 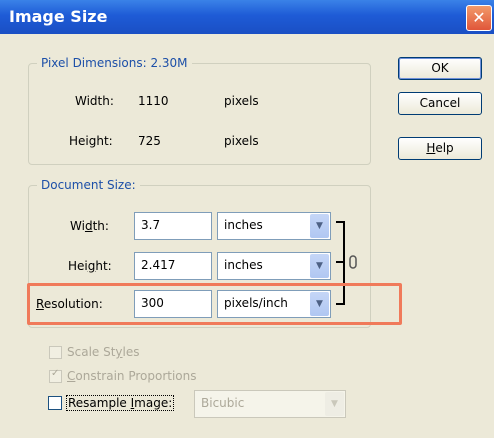 I want to click on help-mnemonic: H, so click(x=431, y=148).